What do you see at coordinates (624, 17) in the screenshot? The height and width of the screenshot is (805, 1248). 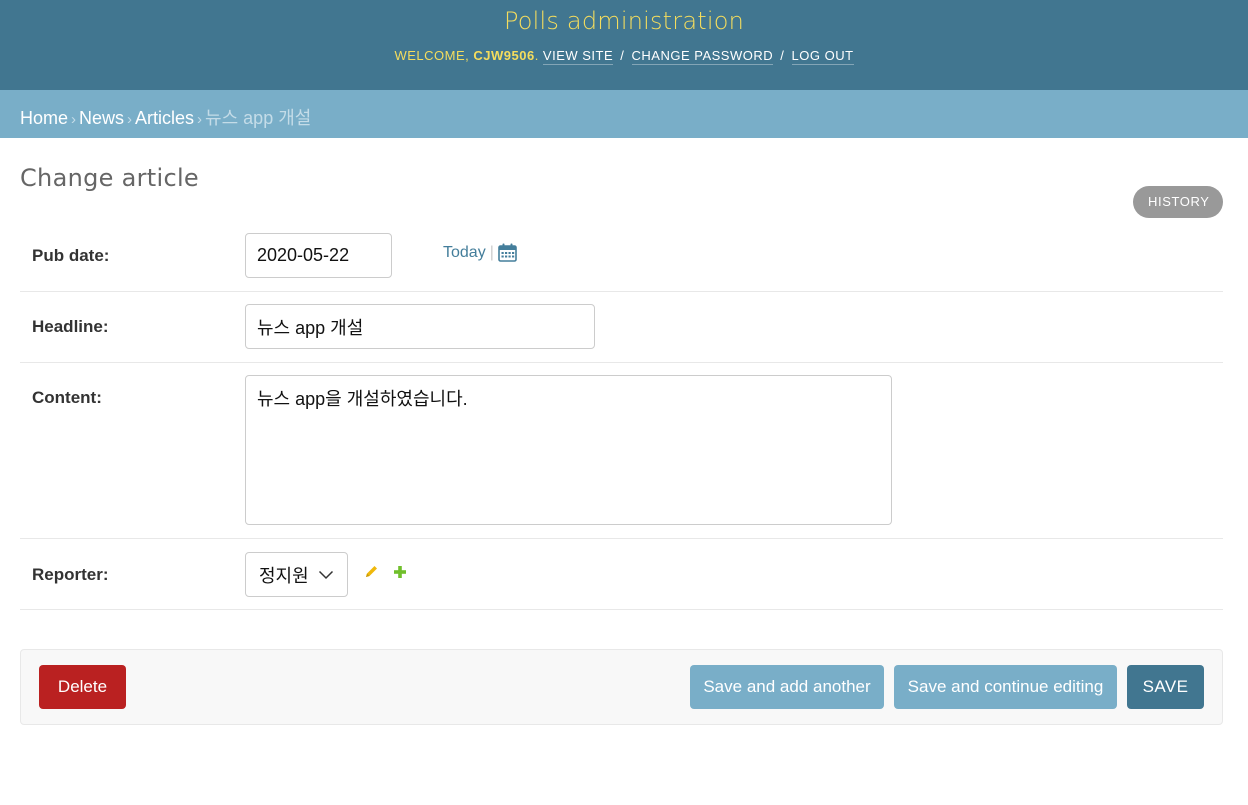 I see `site-name: Polls administration` at bounding box center [624, 17].